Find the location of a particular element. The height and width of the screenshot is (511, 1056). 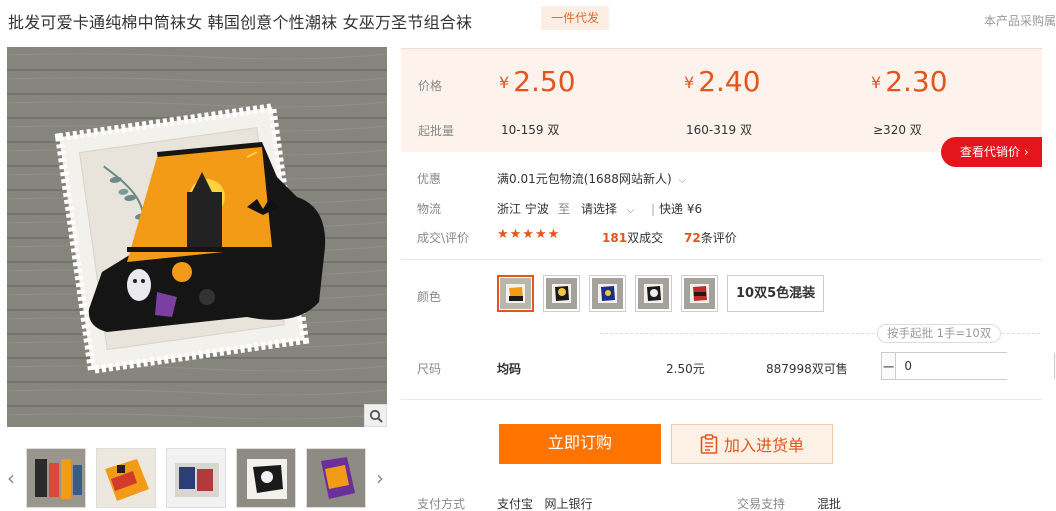

thumbnail-strip is located at coordinates (196, 478).